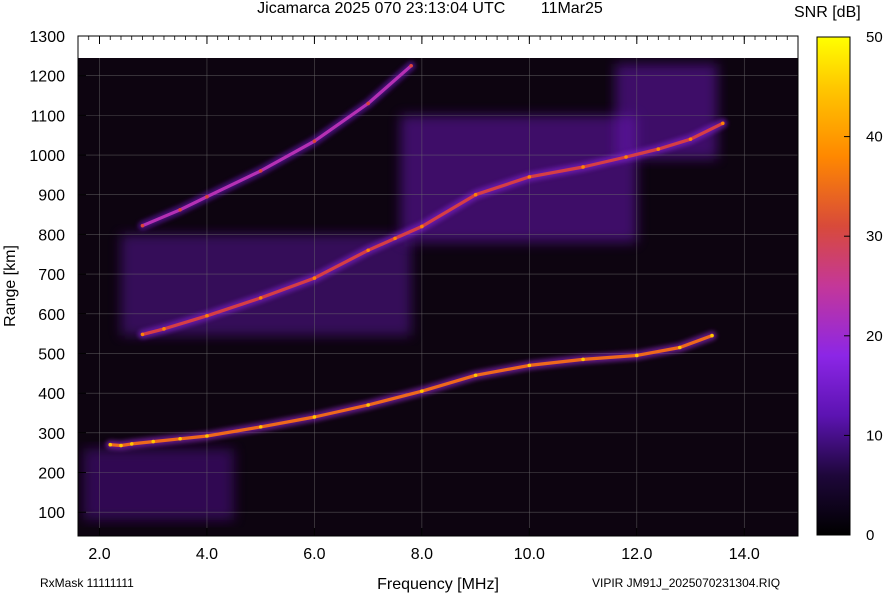 Image resolution: width=884 pixels, height=595 pixels. What do you see at coordinates (51, 434) in the screenshot?
I see `y-tick-label: 300` at bounding box center [51, 434].